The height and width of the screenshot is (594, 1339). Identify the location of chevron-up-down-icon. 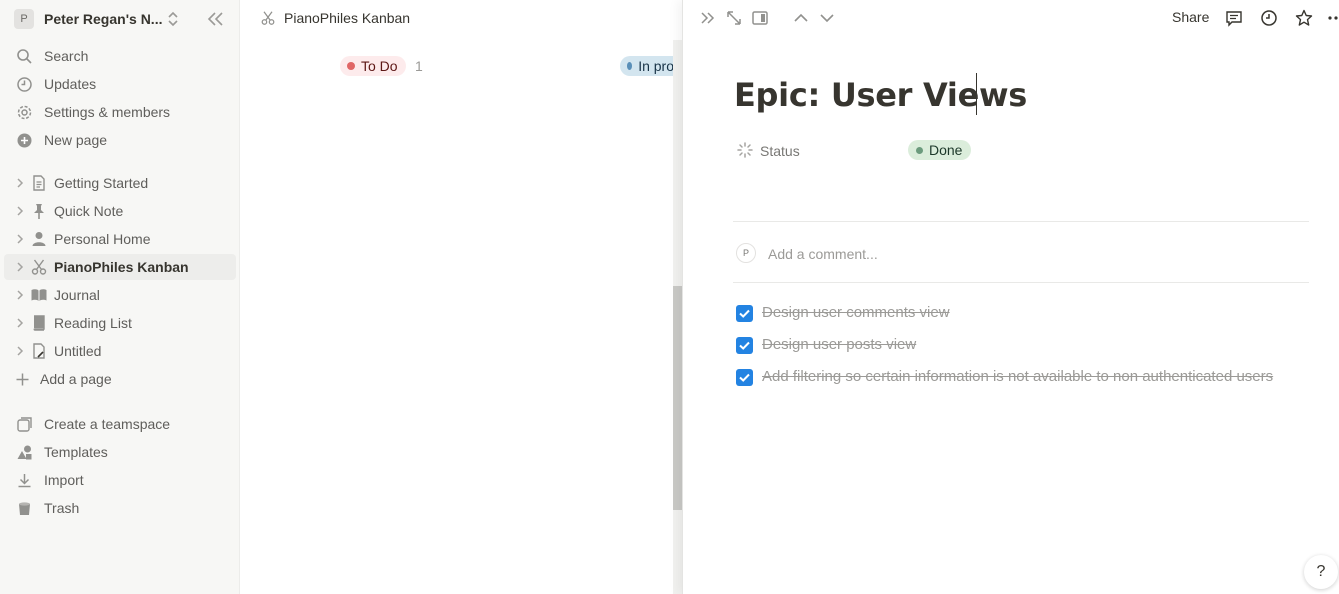
(173, 19).